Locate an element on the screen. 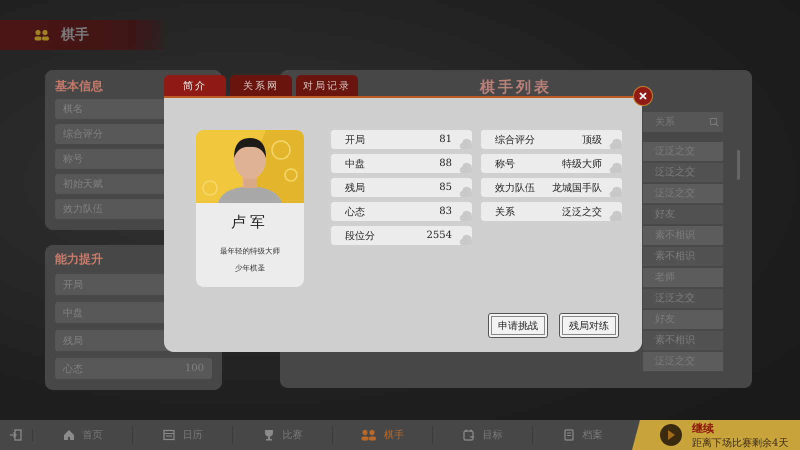 This screenshot has width=800, height=450. continue-label: 继续 is located at coordinates (703, 428).